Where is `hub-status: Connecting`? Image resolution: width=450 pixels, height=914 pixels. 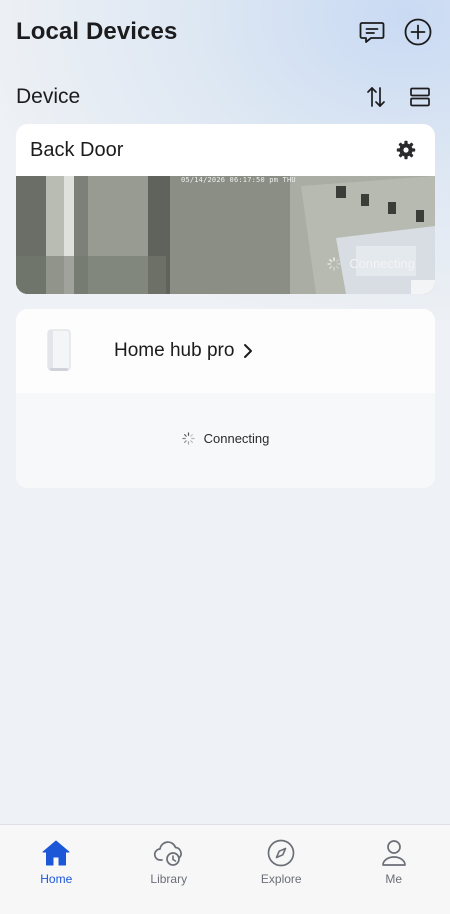 hub-status: Connecting is located at coordinates (225, 438).